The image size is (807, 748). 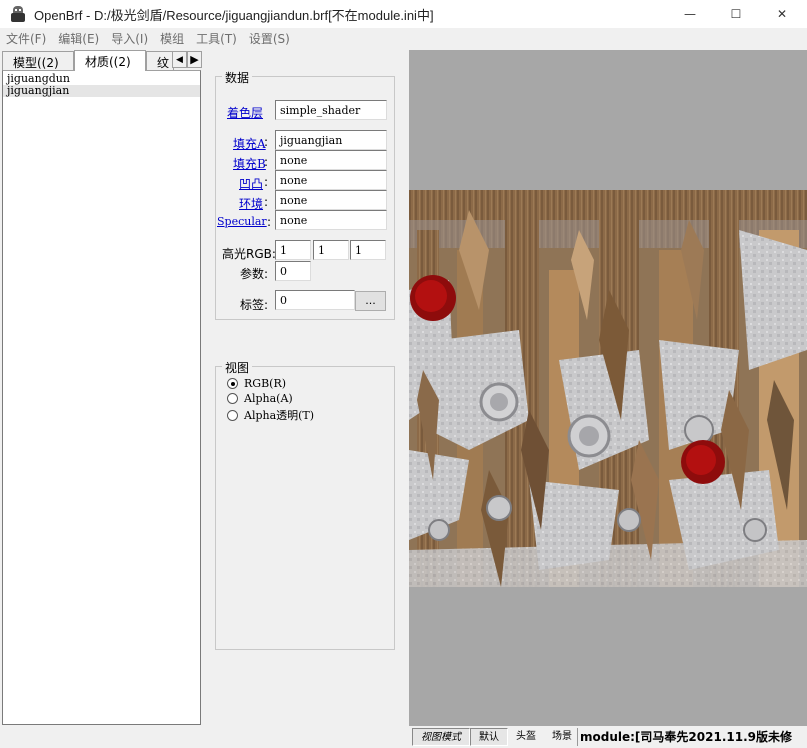 What do you see at coordinates (172, 38) in the screenshot?
I see `menu-module: 模组` at bounding box center [172, 38].